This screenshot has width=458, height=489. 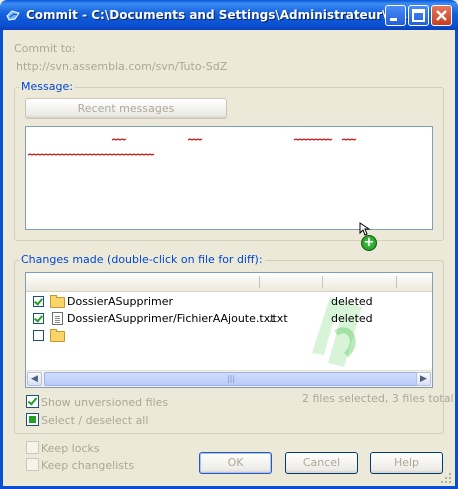 What do you see at coordinates (229, 301) in the screenshot?
I see `list-item: DossierASupprimer deleted` at bounding box center [229, 301].